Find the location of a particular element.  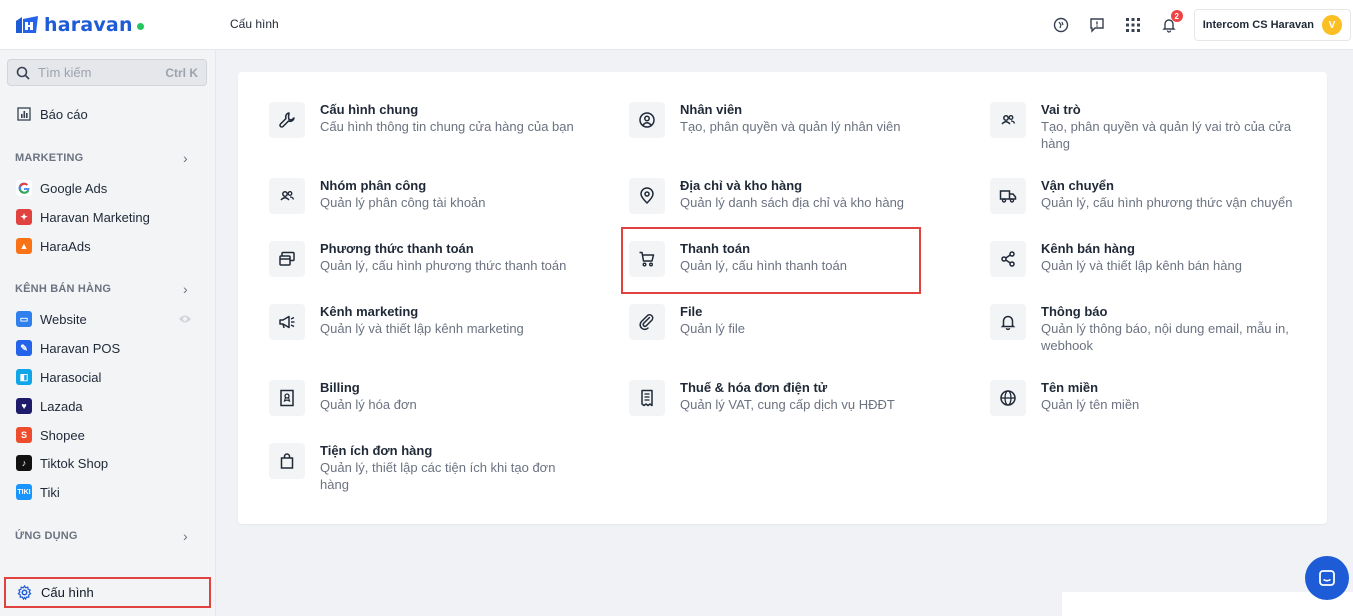

sidebar-item-config: Cấu hình is located at coordinates (107, 592).